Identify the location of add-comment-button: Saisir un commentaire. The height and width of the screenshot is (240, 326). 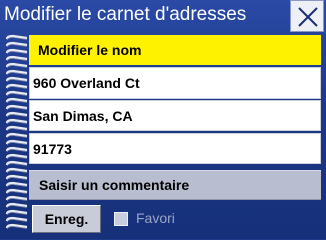
(175, 185).